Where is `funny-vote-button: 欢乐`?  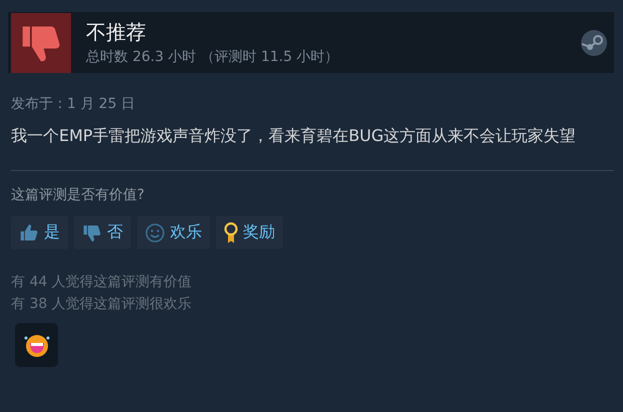
funny-vote-button: 欢乐 is located at coordinates (173, 232).